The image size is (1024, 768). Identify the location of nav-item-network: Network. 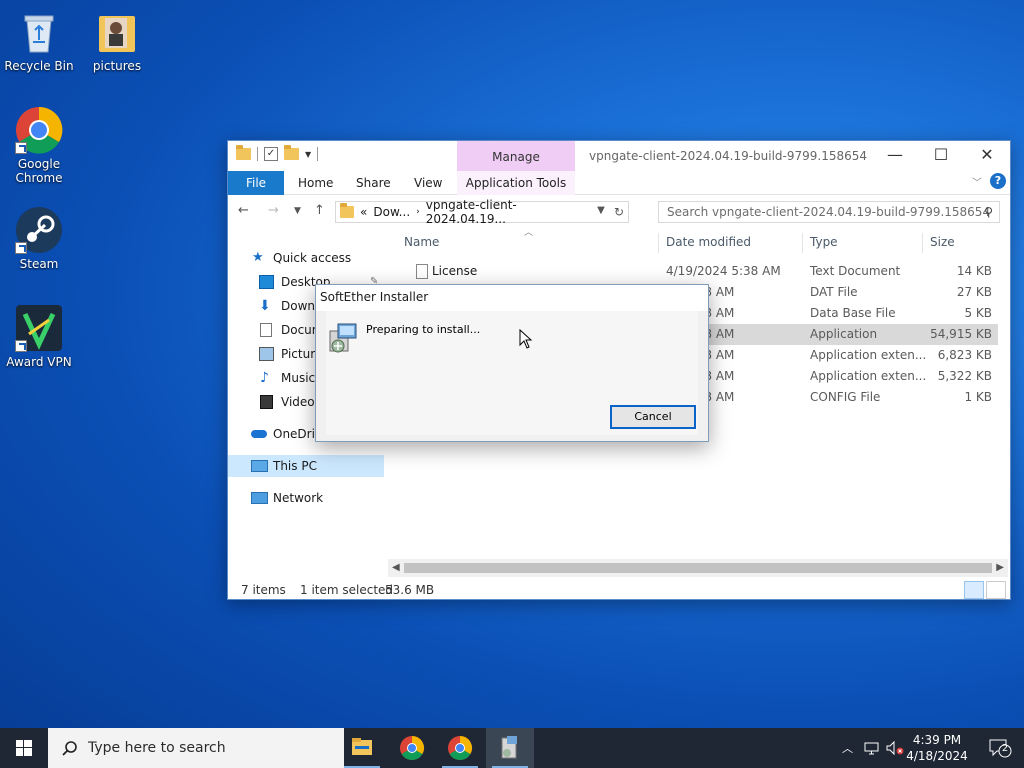
(306, 498).